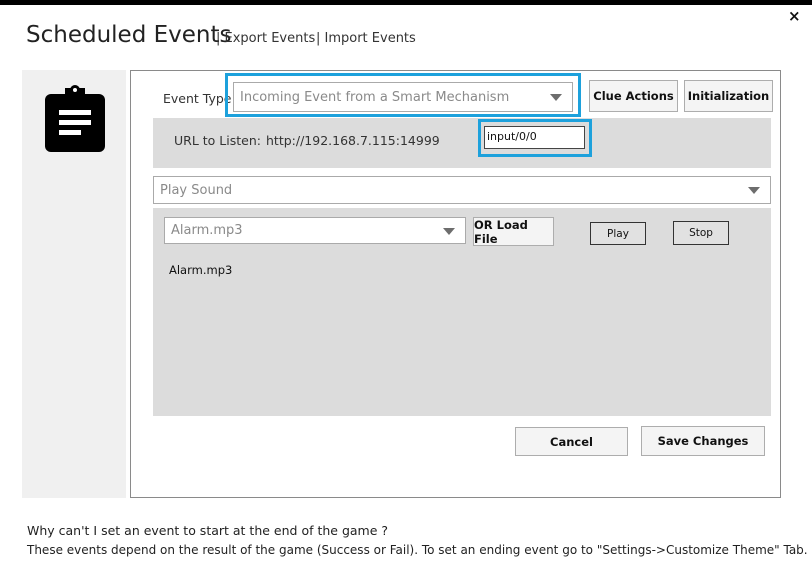 Image resolution: width=812 pixels, height=581 pixels. What do you see at coordinates (794, 16) in the screenshot?
I see `close-icon: ×` at bounding box center [794, 16].